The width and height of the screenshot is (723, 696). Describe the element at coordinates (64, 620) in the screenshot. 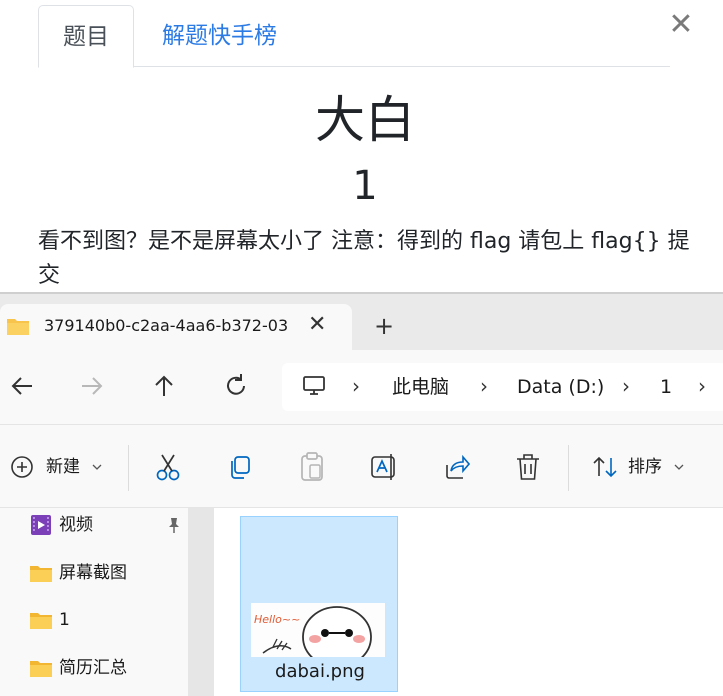

I see `sidebar-item-label: 1` at that location.